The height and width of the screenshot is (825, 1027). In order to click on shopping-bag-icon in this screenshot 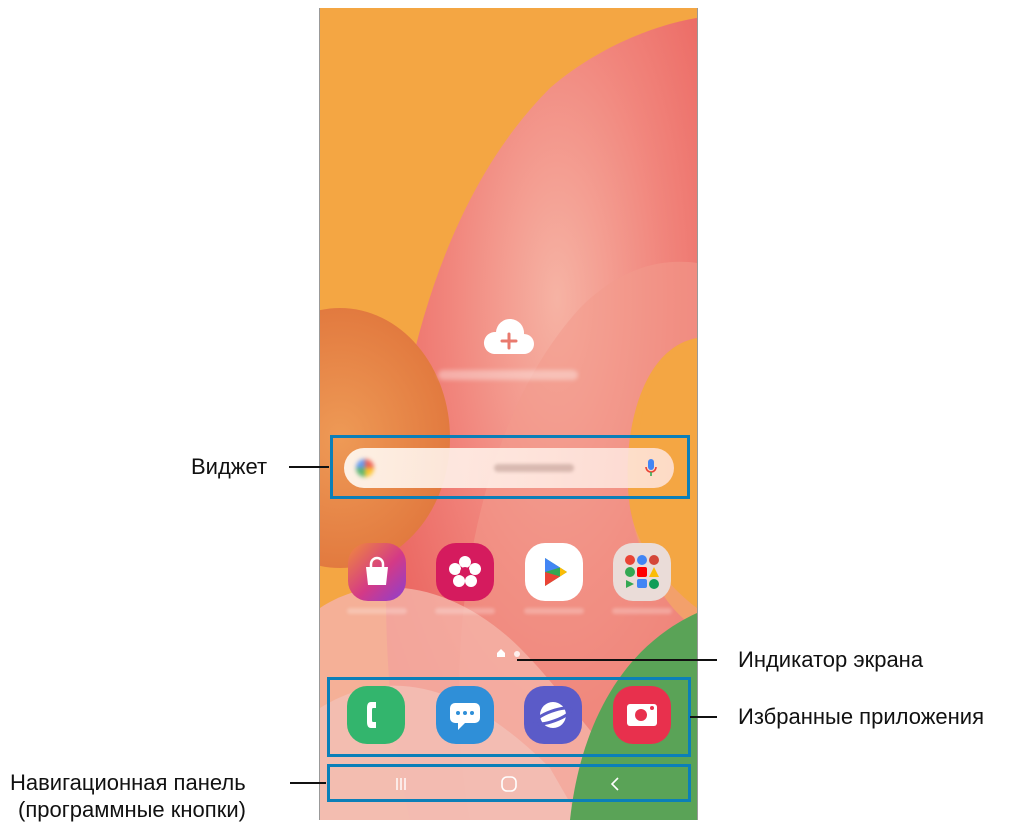, I will do `click(377, 570)`.